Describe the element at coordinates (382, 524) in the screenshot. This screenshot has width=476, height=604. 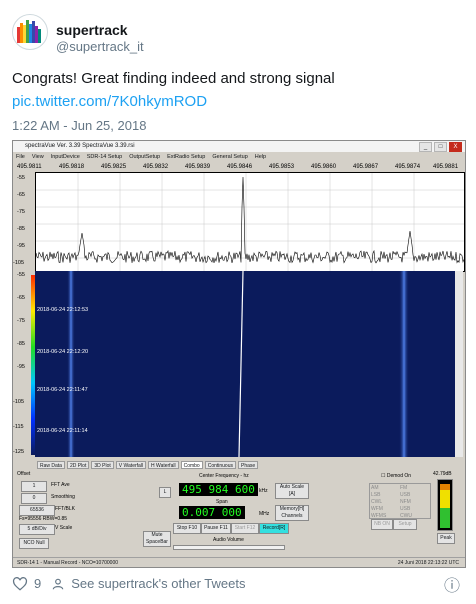
I see `nb-on-button: NB ON` at that location.